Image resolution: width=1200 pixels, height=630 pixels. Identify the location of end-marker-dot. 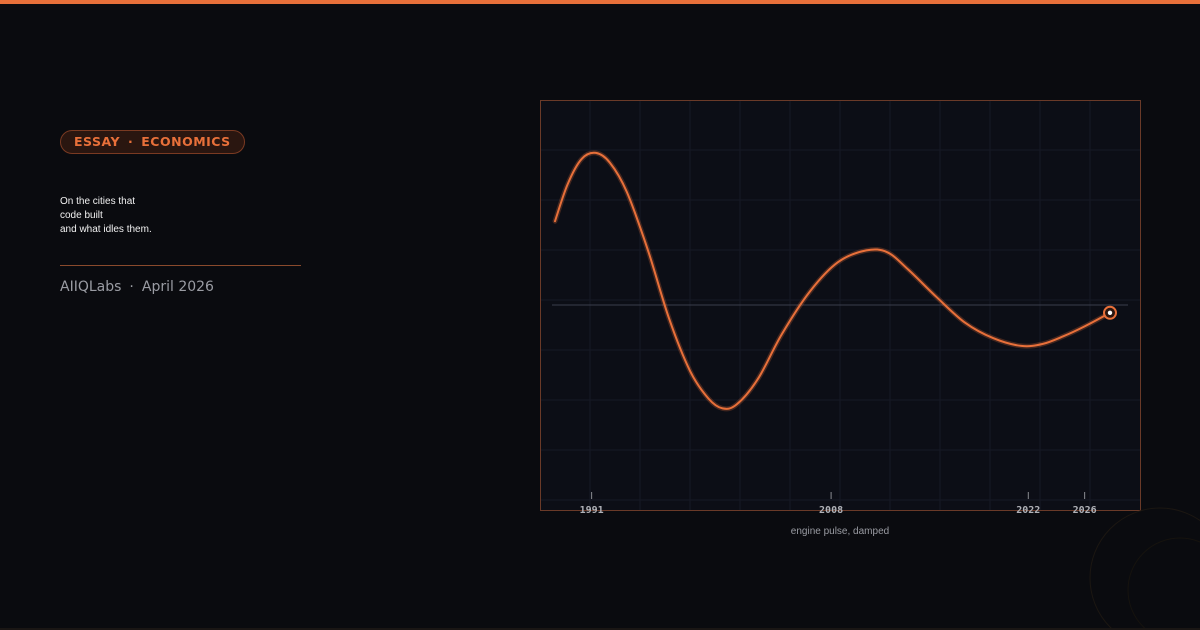
(1110, 312).